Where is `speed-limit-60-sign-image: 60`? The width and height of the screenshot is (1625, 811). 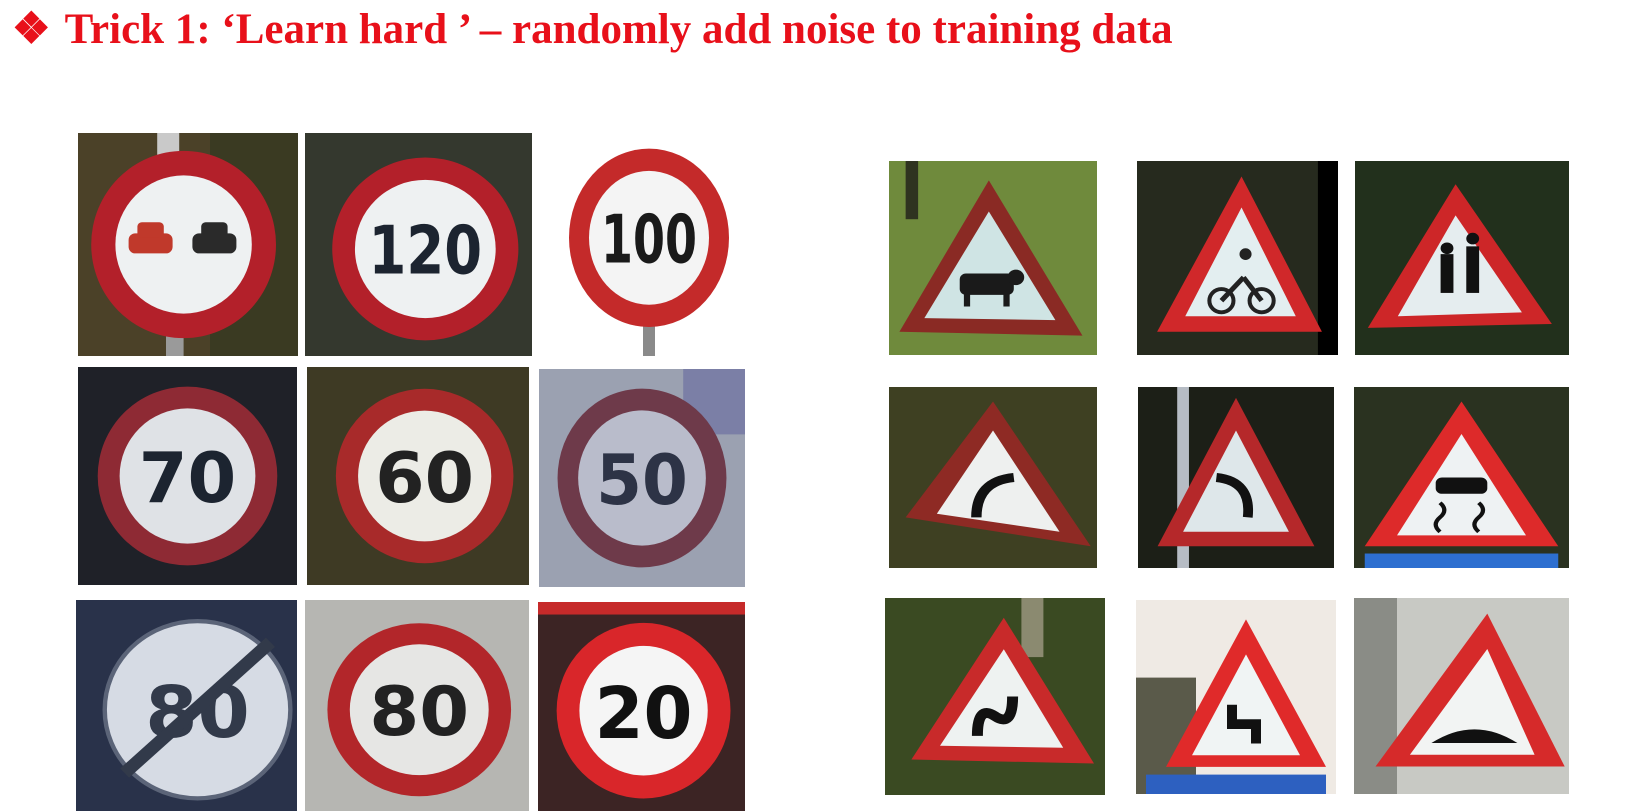
speed-limit-60-sign-image: 60 is located at coordinates (418, 476).